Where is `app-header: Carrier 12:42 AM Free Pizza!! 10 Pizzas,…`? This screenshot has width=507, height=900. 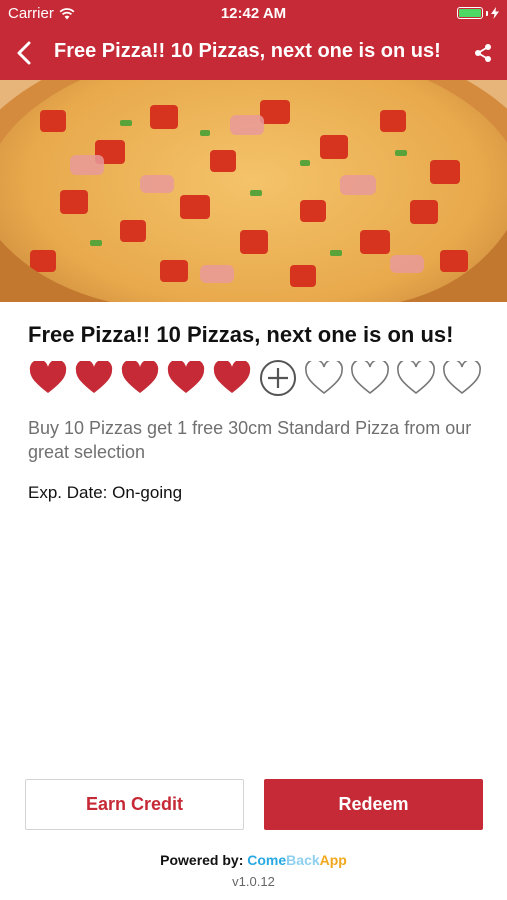
app-header: Carrier 12:42 AM Free Pizza!! 10 Pizzas,… is located at coordinates (253, 40).